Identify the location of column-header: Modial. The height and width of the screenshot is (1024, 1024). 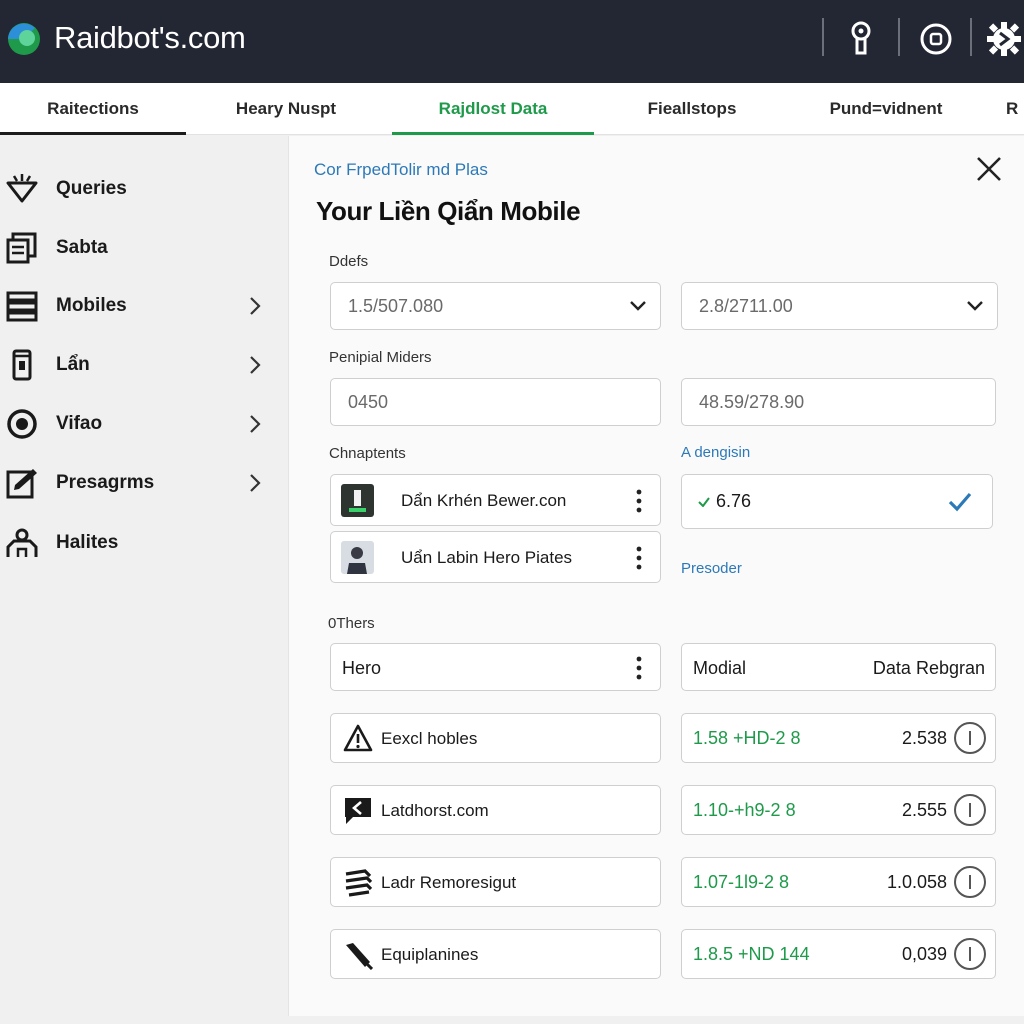
(720, 668).